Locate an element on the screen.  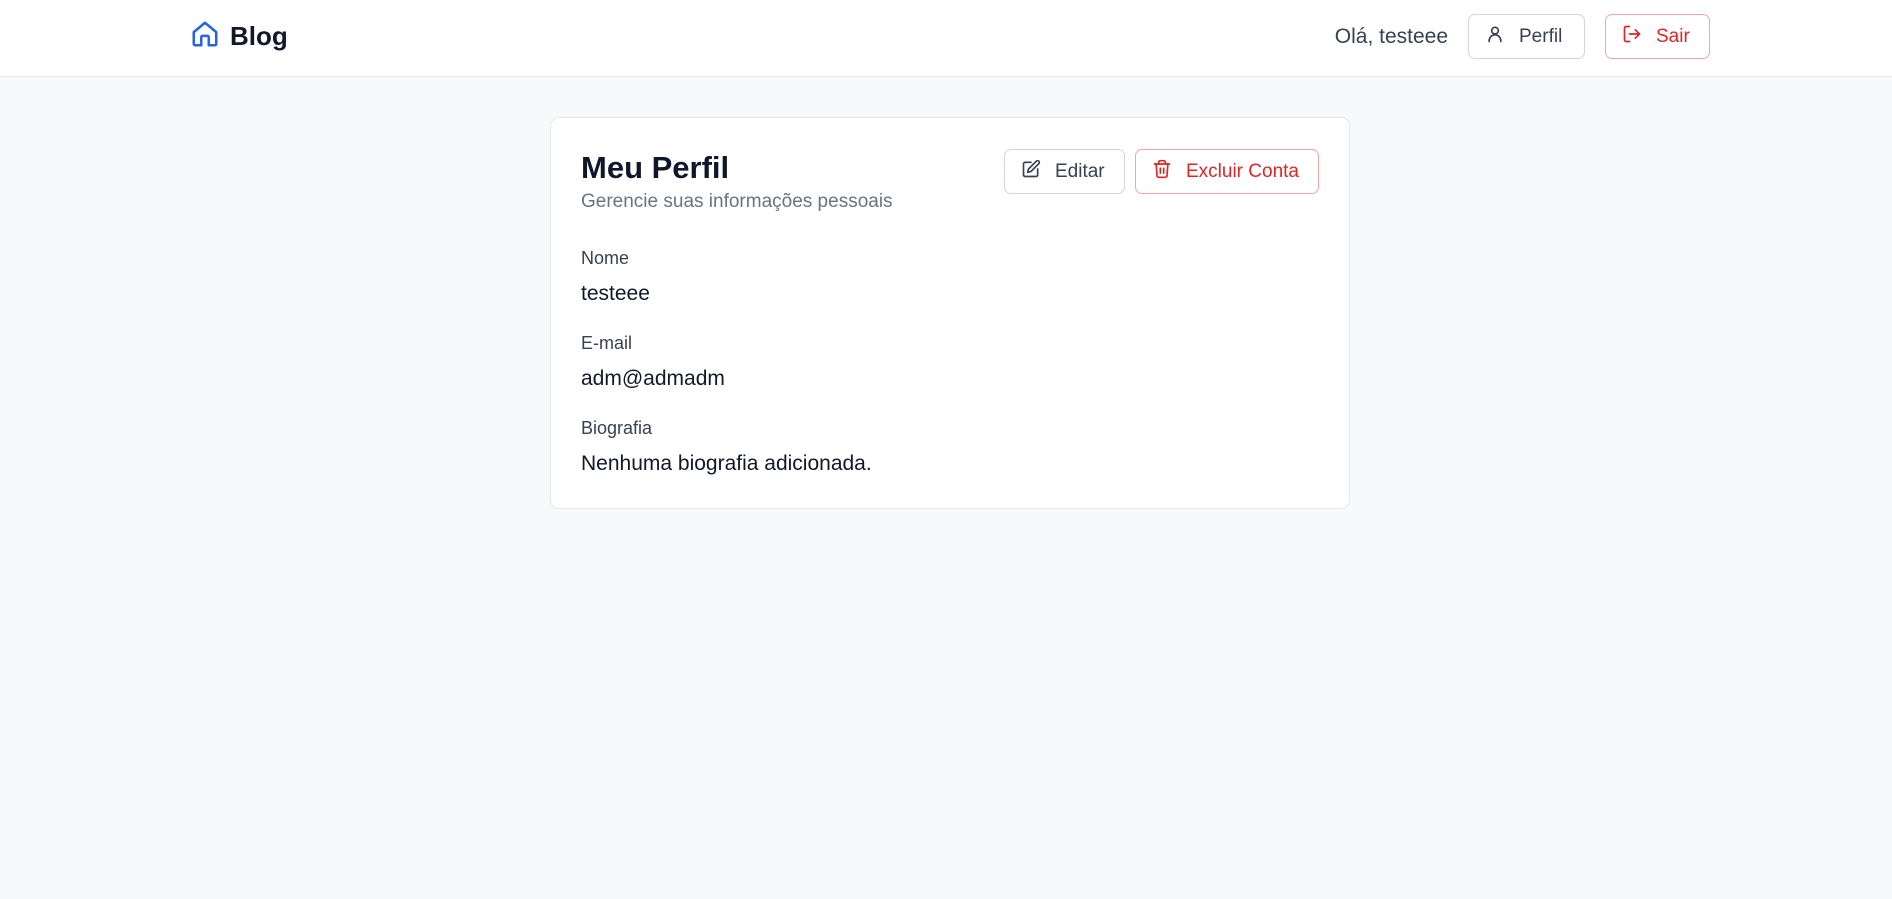
user-nav: Olá, testeee Perfil Sair is located at coordinates (1522, 36).